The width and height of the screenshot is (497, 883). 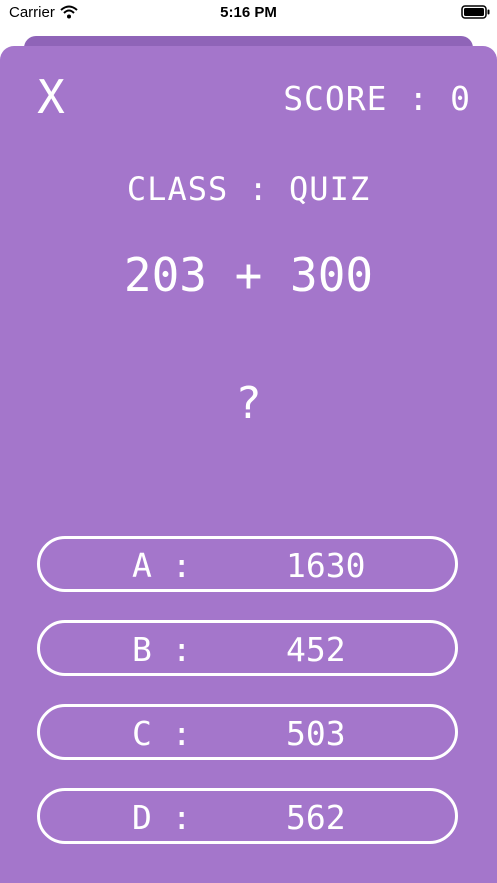 What do you see at coordinates (248, 12) in the screenshot?
I see `status-time: 5:16 PM` at bounding box center [248, 12].